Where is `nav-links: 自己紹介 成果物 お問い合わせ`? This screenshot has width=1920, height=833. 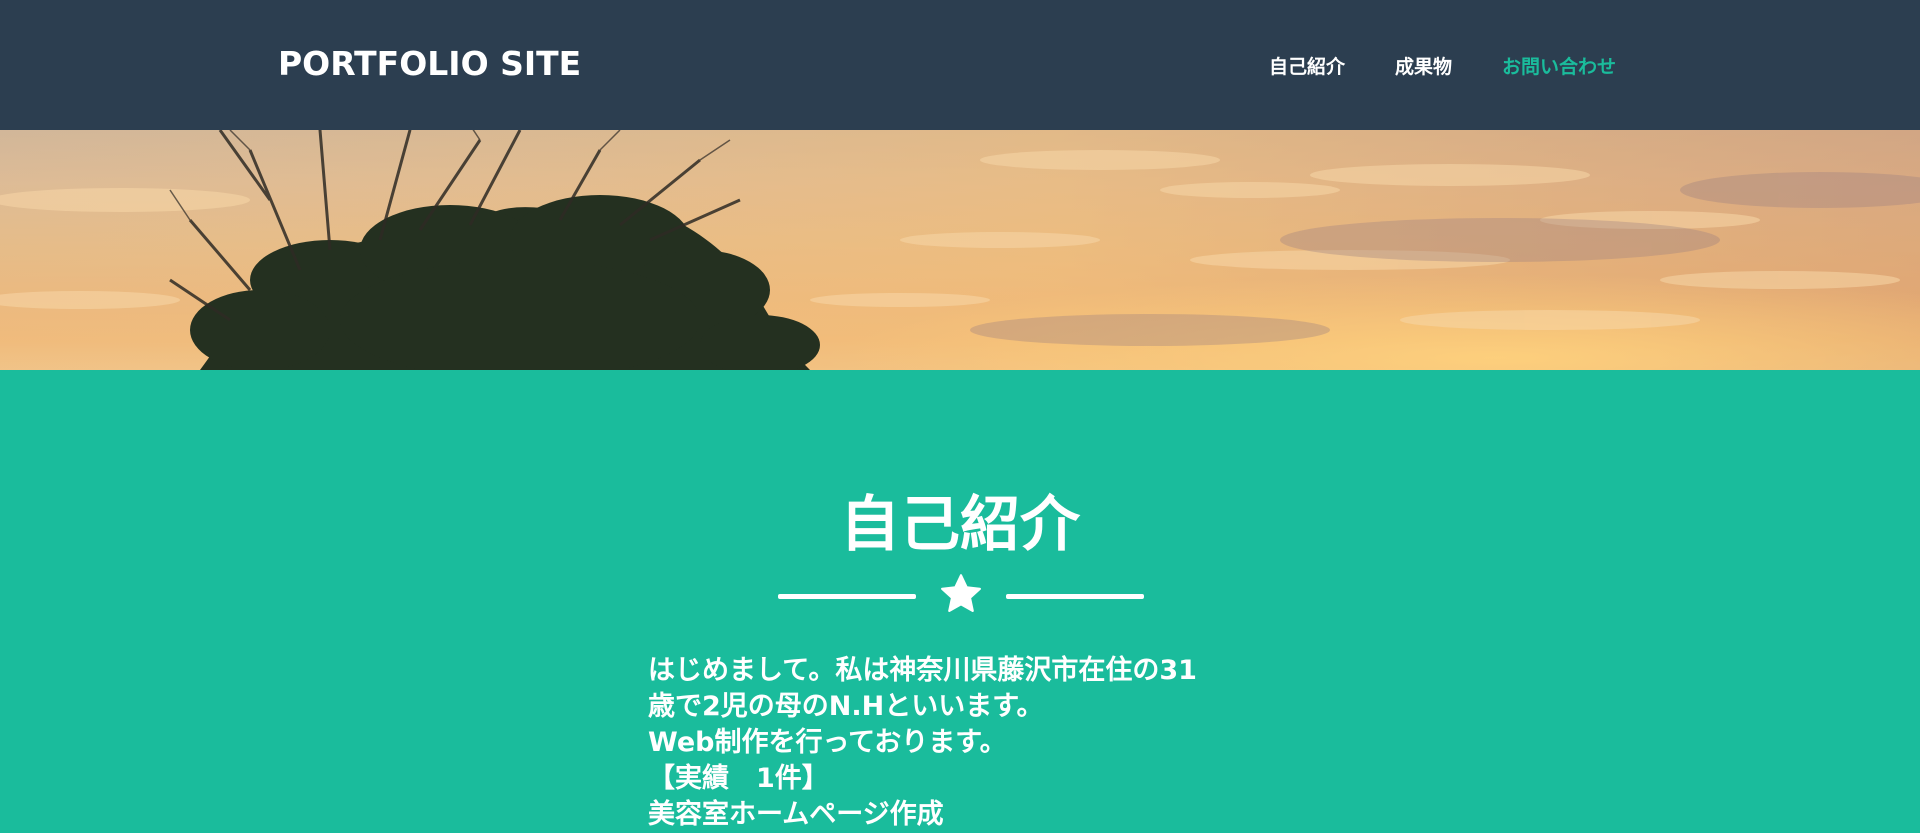 nav-links: 自己紹介 成果物 お問い合わせ is located at coordinates (1417, 65).